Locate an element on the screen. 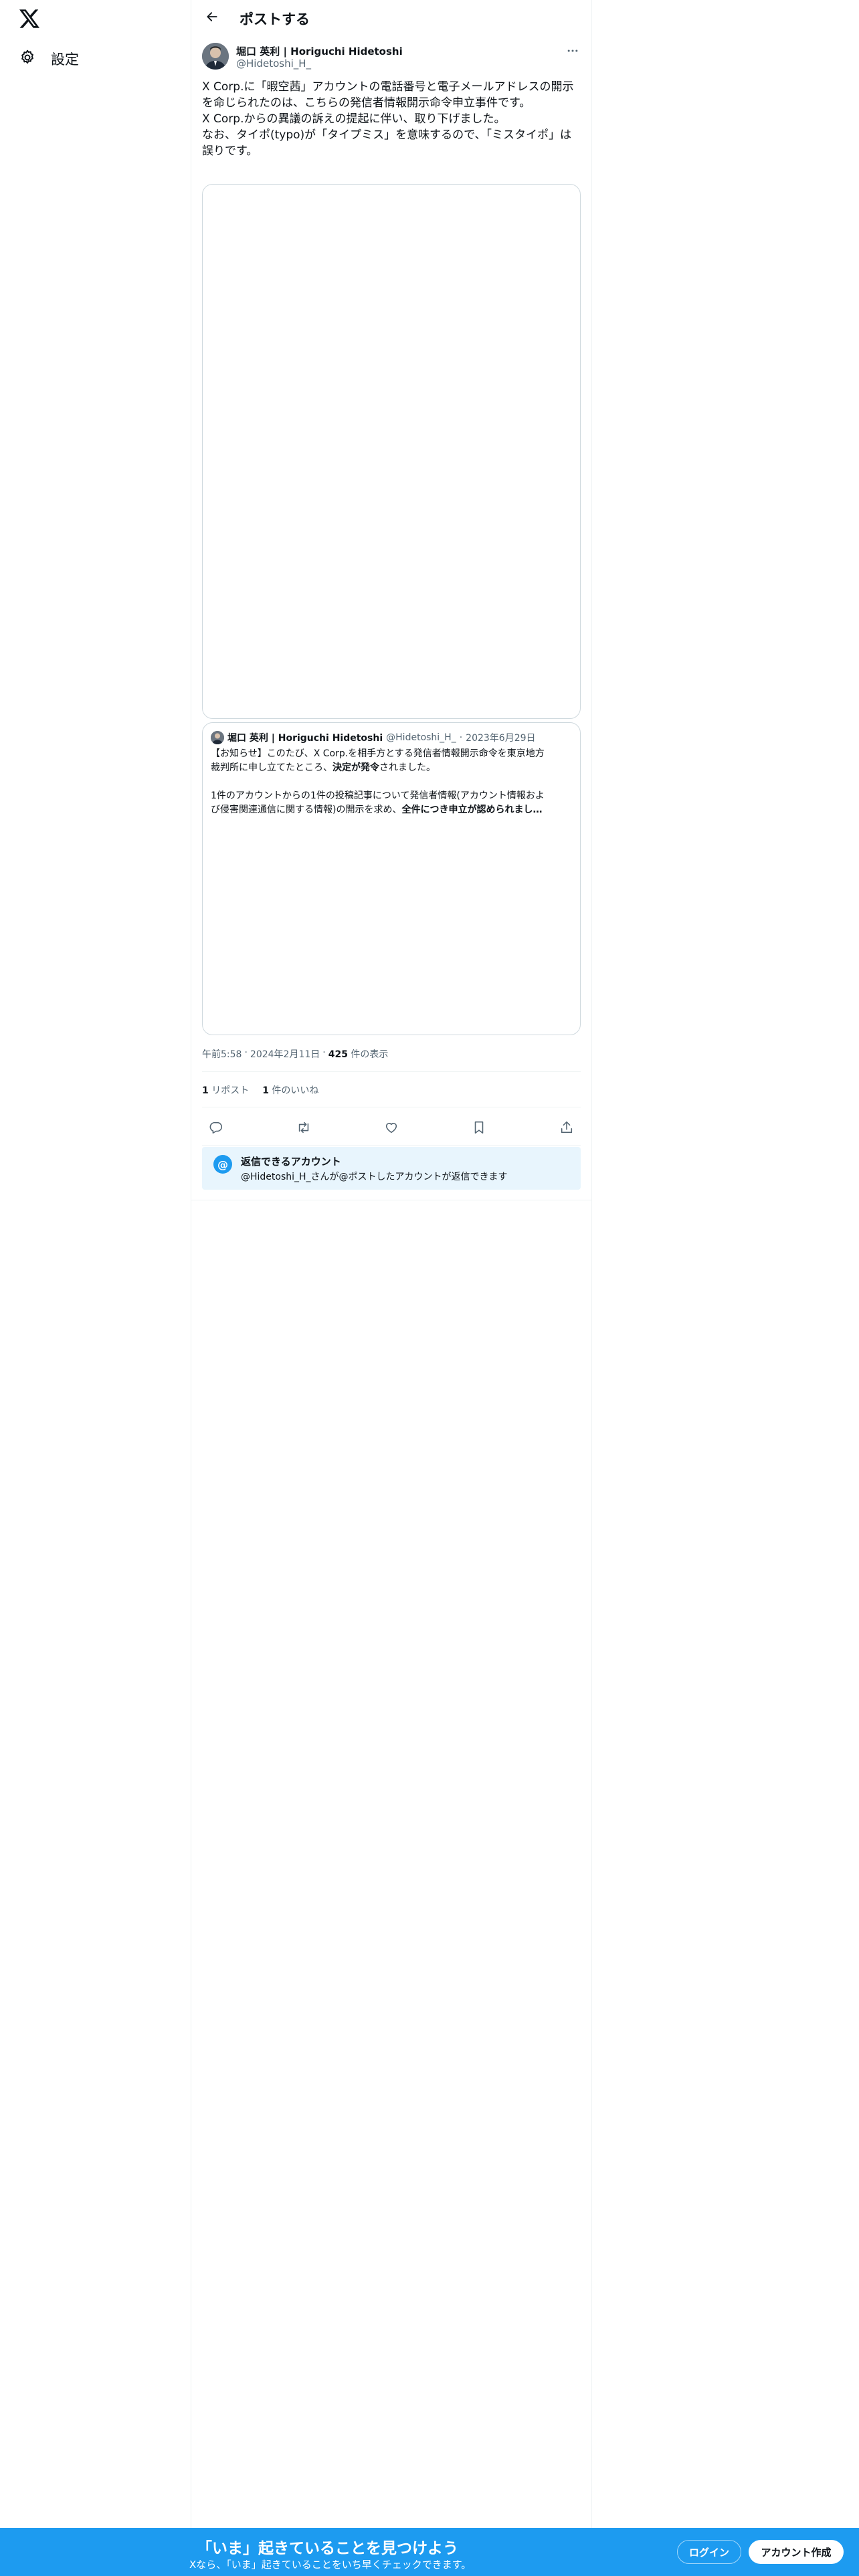 This screenshot has height=2576, width=859. post-metadata: 午前5:58 · 2024年2月11日 · 425 件の表示 is located at coordinates (295, 1054).